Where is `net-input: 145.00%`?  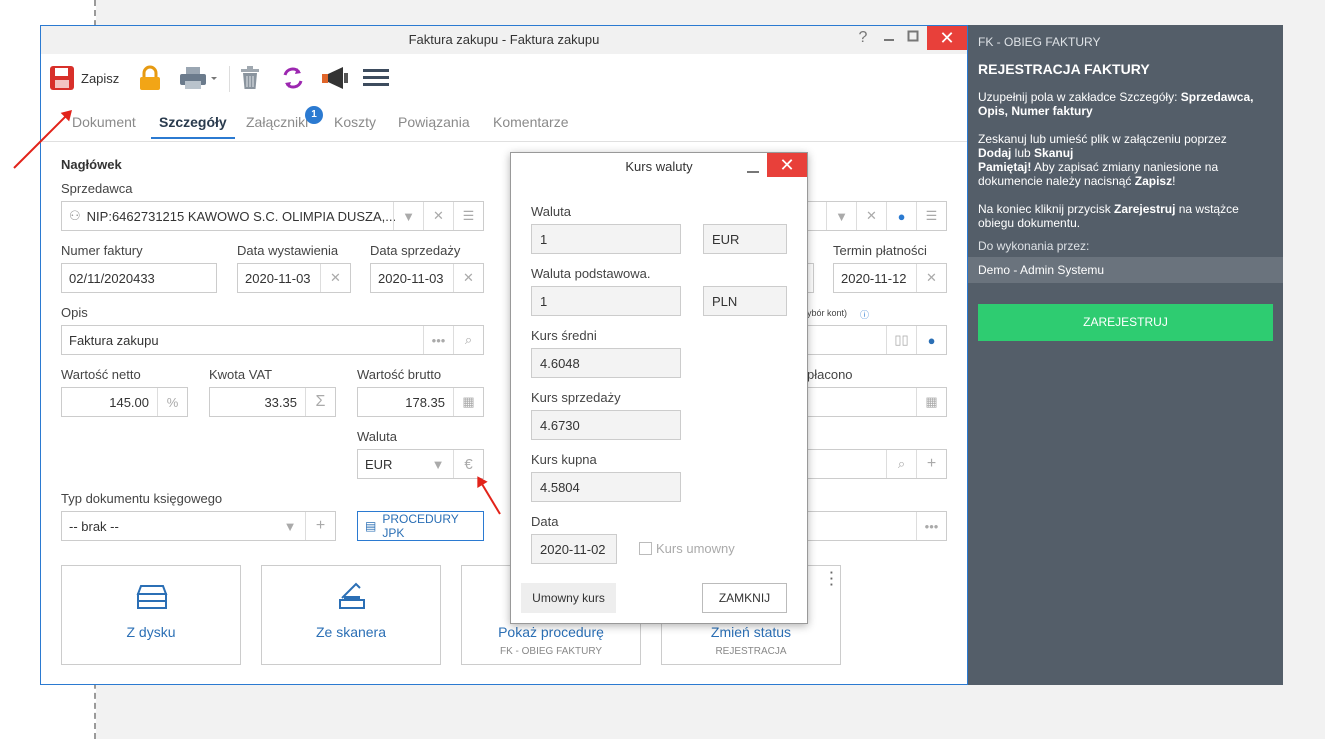
net-input: 145.00% is located at coordinates (124, 402).